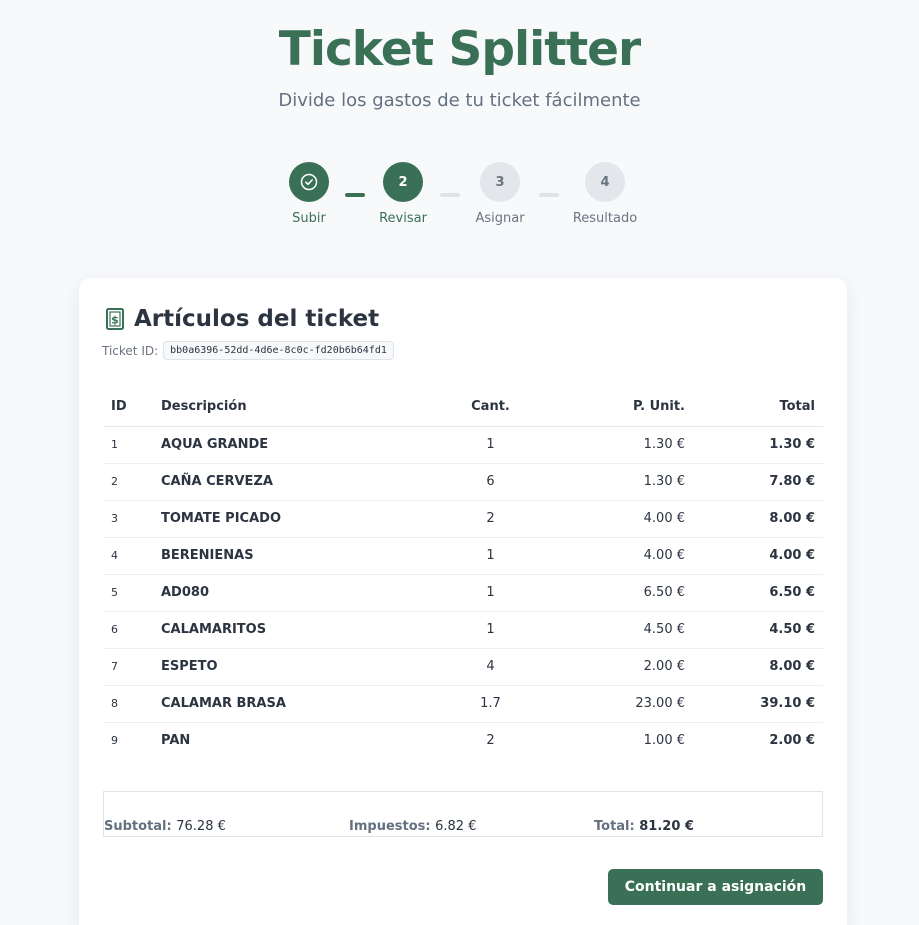 The width and height of the screenshot is (919, 925). Describe the element at coordinates (288, 556) in the screenshot. I see `cell-description: BERENIENAS` at that location.